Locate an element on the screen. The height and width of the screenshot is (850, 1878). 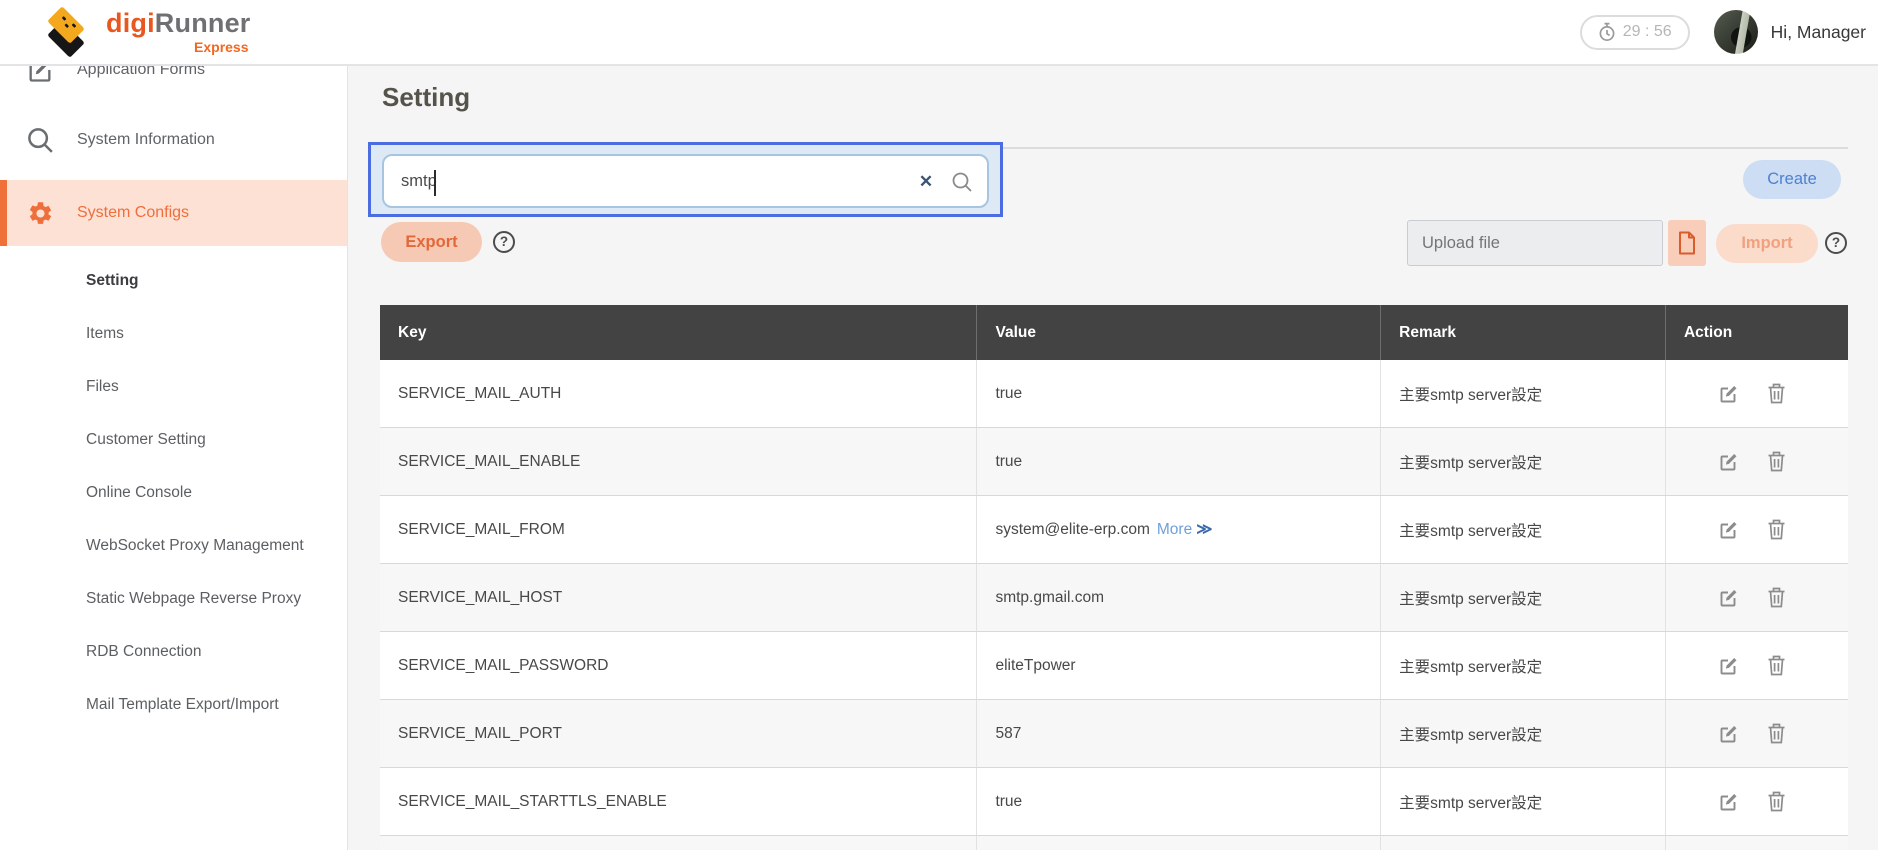
value-text: 587 is located at coordinates (1008, 733).